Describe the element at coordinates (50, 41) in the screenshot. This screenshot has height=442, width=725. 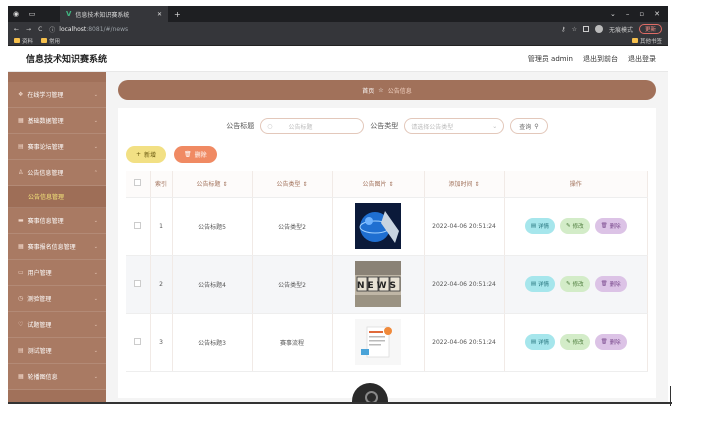
I see `bookmark-item: 常用` at that location.